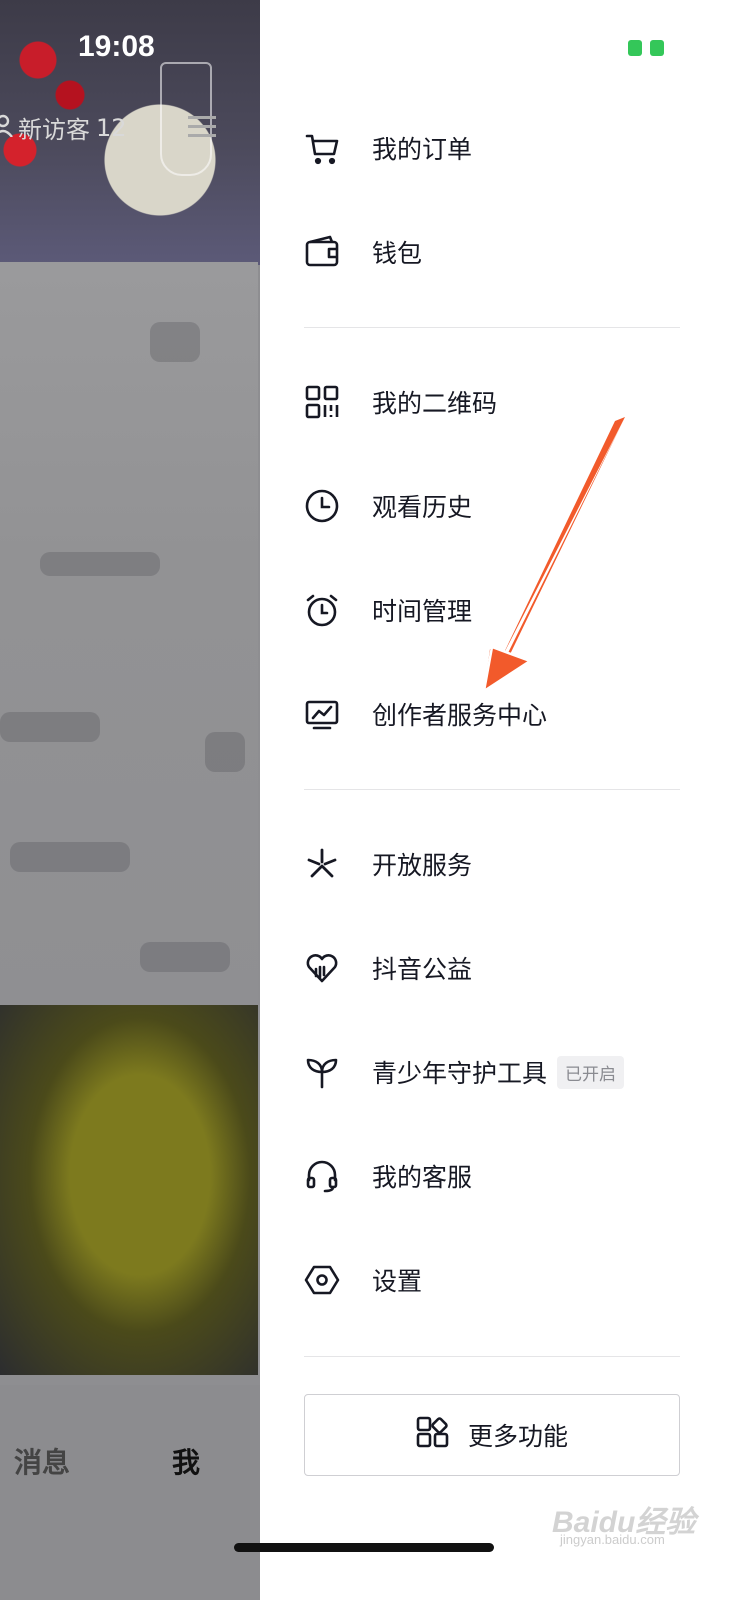 The image size is (739, 1600). I want to click on headset-icon, so click(322, 1176).